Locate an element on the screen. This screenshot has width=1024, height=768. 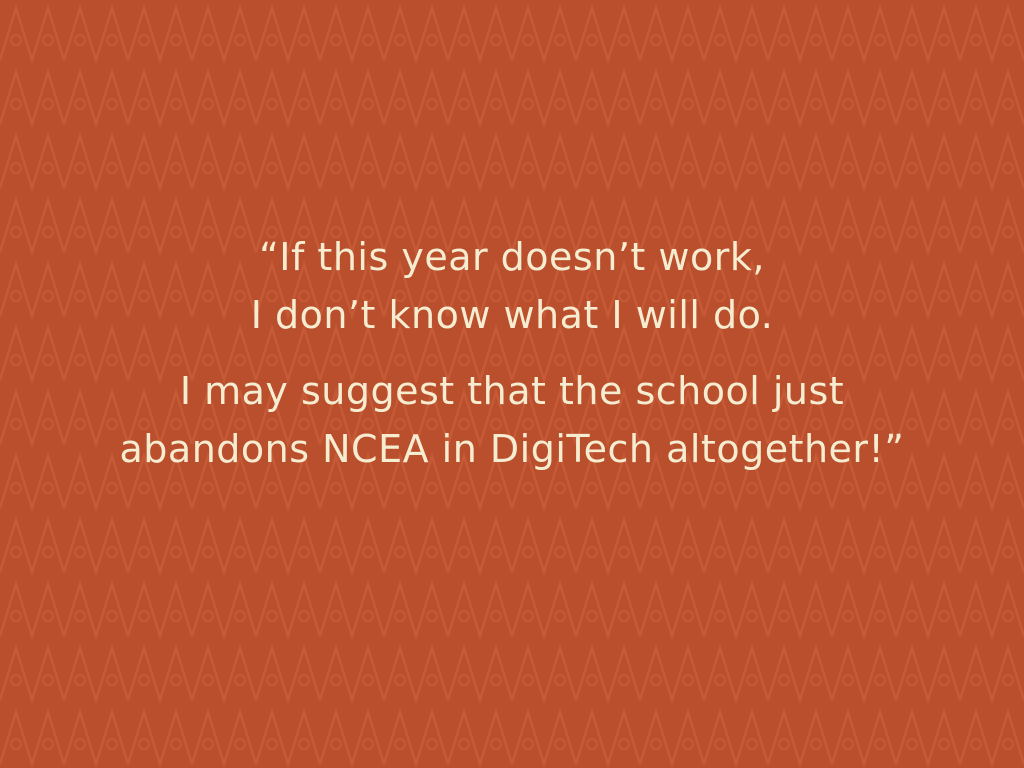
quote-line: “If this year doesn’t work, is located at coordinates (512, 257).